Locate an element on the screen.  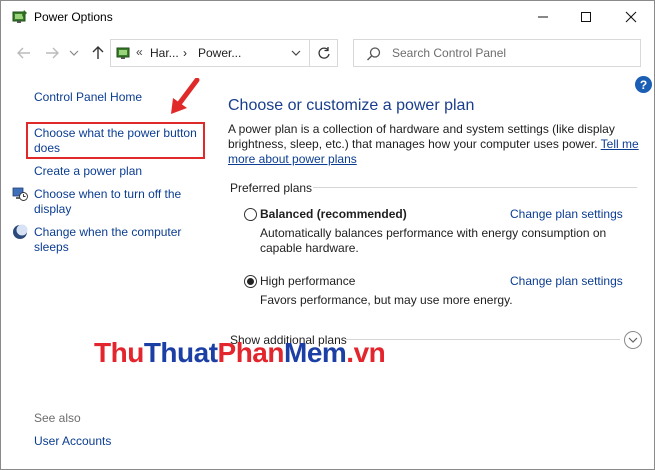
breadcrumb-overflow: « is located at coordinates (139, 52).